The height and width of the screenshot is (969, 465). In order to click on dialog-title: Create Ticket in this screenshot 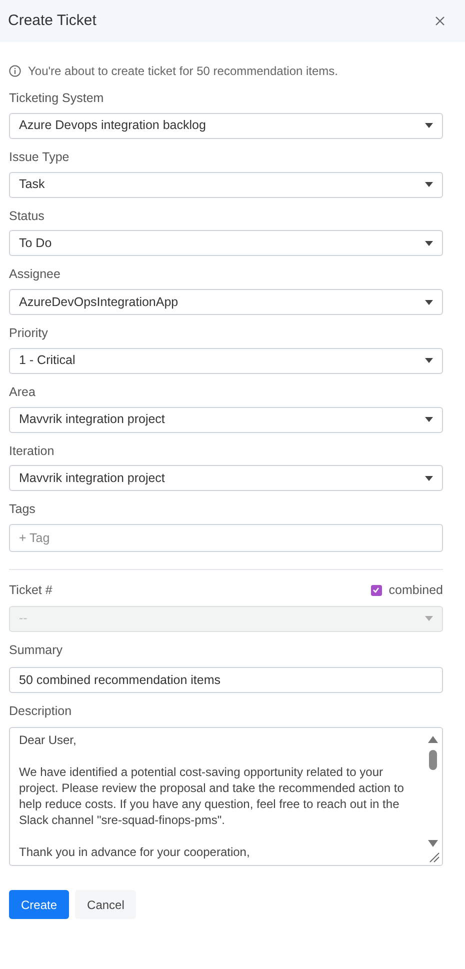, I will do `click(52, 20)`.